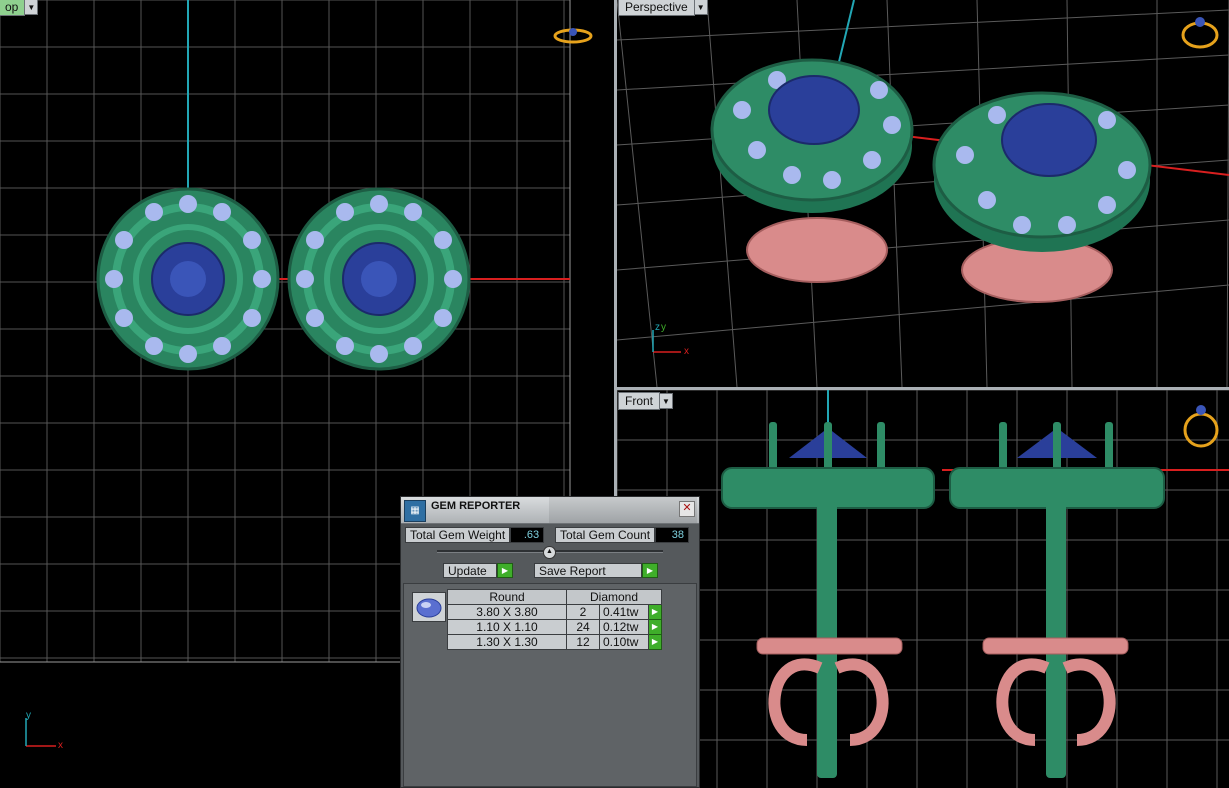 Image resolution: width=1229 pixels, height=788 pixels. I want to click on earring-top-right, so click(379, 279).